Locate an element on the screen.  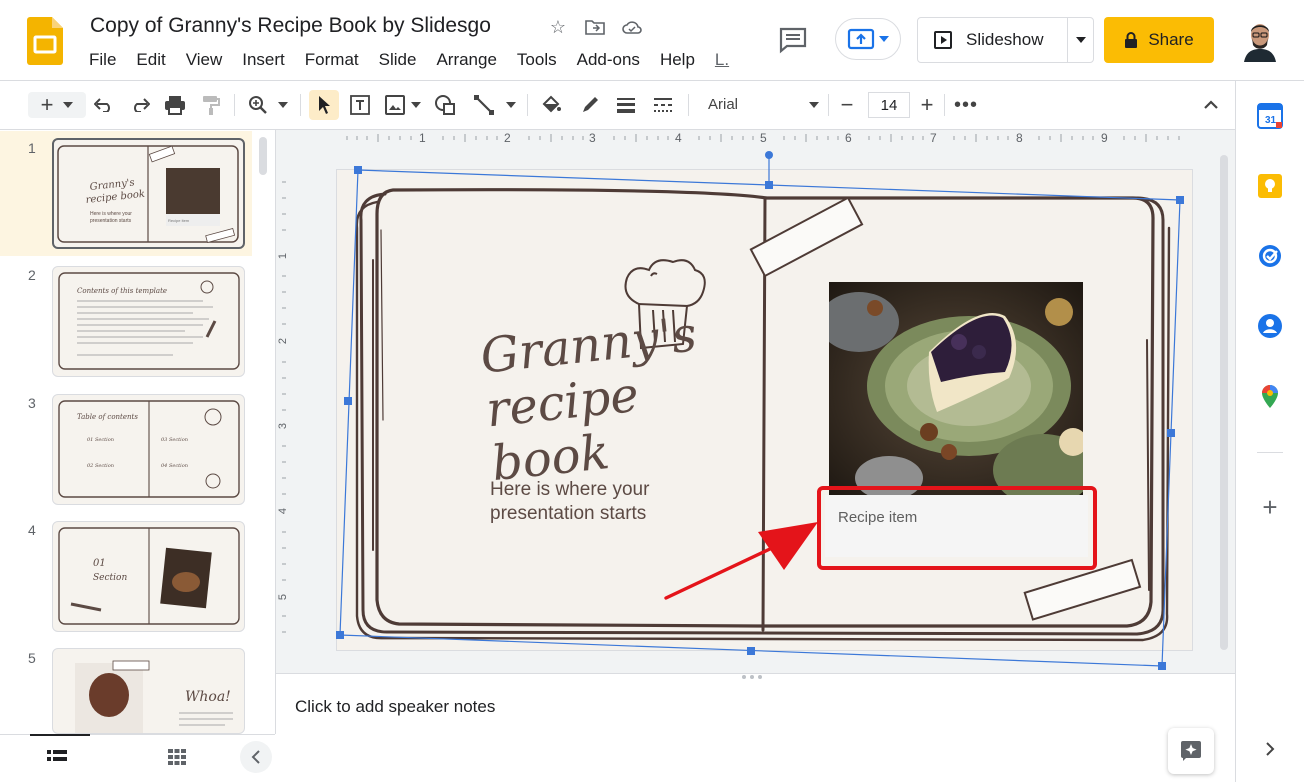
zoom-button is located at coordinates (268, 105).